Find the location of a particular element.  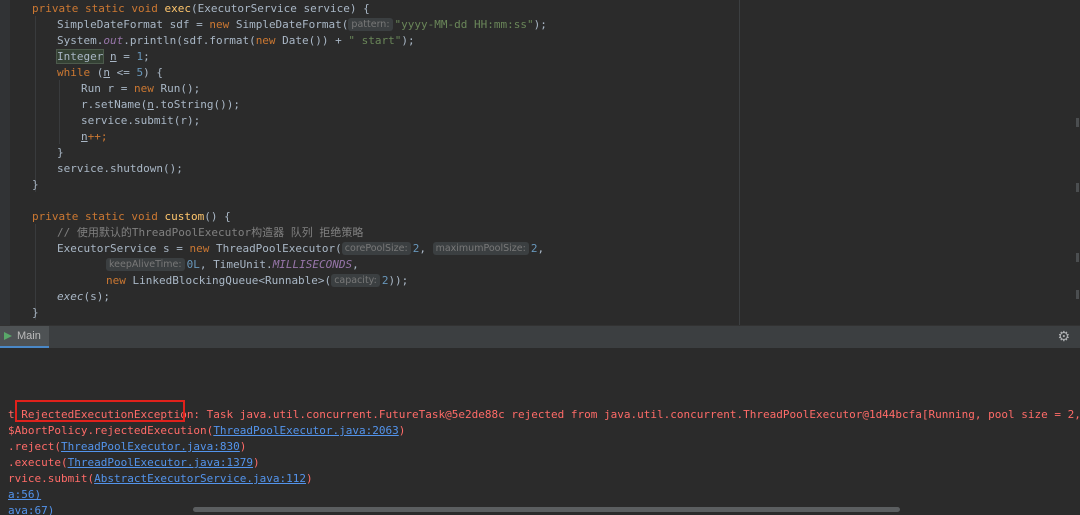

code-line: service.shutdown(); is located at coordinates (120, 169).